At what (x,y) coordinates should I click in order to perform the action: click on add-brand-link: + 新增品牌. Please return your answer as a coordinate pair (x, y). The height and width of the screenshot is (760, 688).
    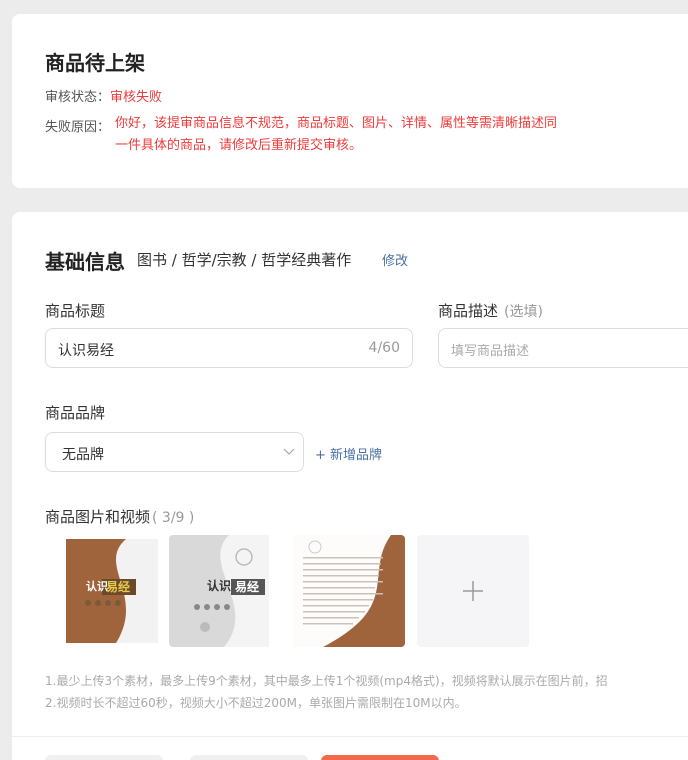
    Looking at the image, I should click on (348, 453).